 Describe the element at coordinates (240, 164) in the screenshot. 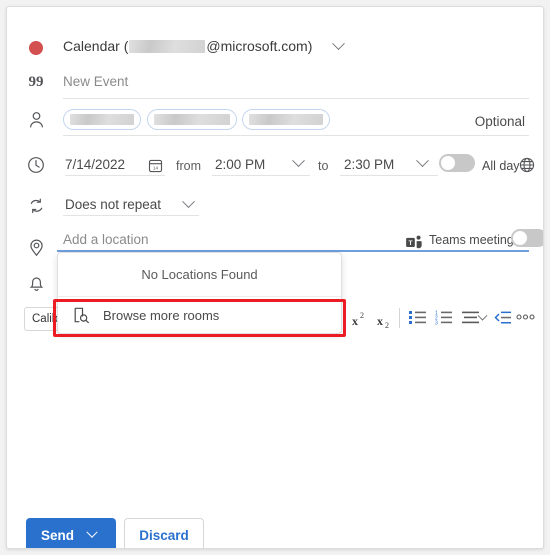

I see `start-time-input: 2:00 PM` at that location.